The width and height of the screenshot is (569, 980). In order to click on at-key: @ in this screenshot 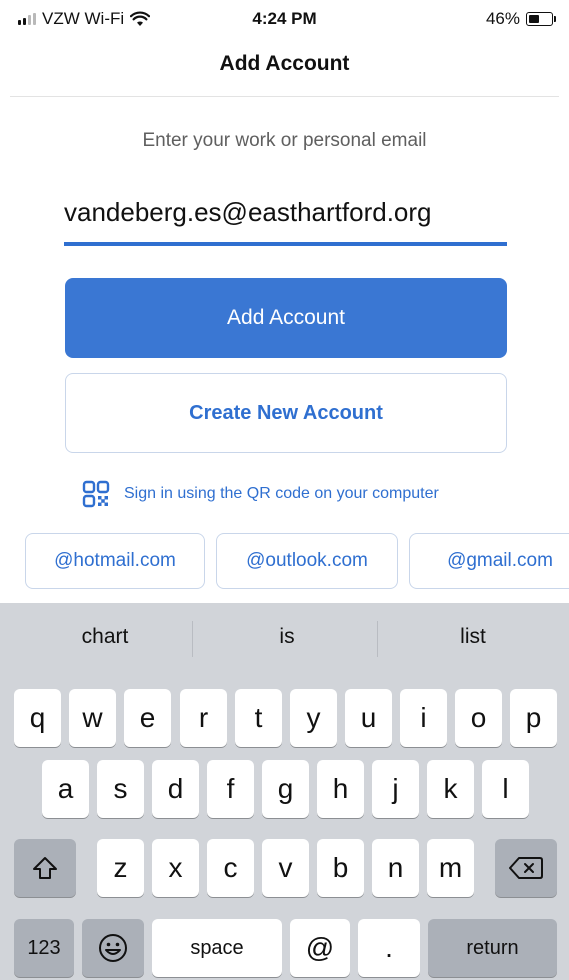, I will do `click(320, 948)`.